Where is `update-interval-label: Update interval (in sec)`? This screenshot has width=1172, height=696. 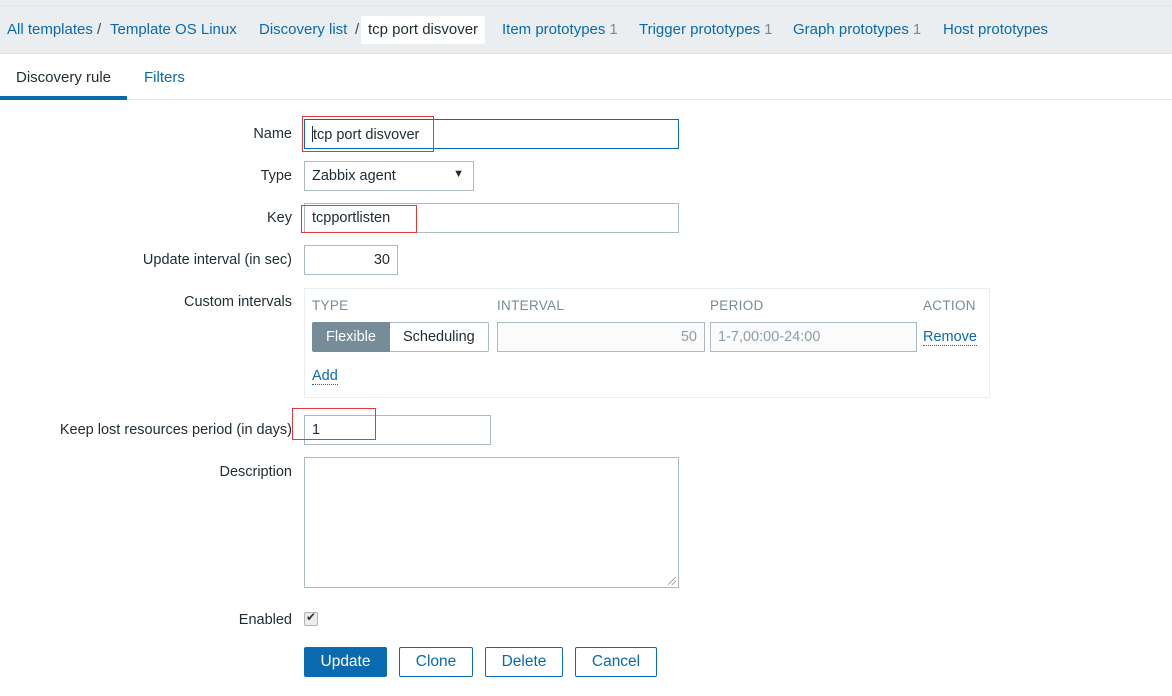 update-interval-label: Update interval (in sec) is located at coordinates (217, 260).